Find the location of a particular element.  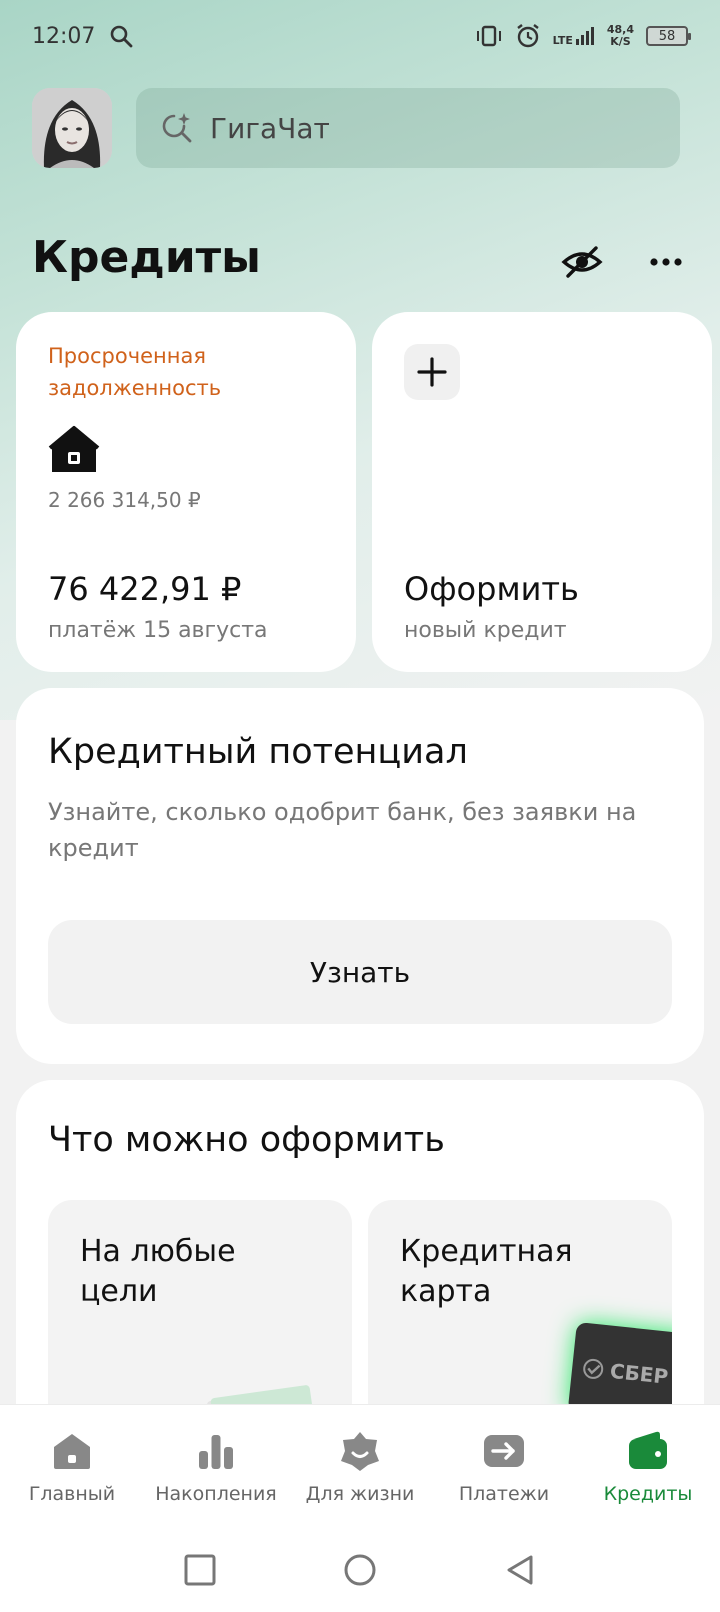

house-icon is located at coordinates (74, 449).